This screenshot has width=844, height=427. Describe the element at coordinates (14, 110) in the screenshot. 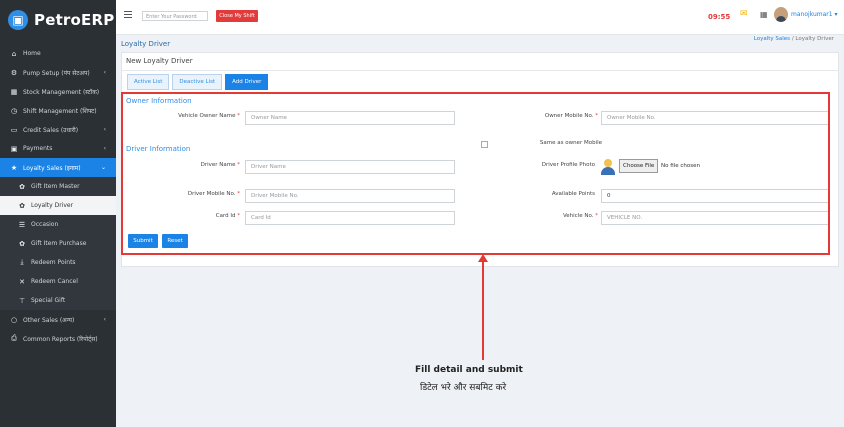

I see `clock-icon: ◷` at that location.